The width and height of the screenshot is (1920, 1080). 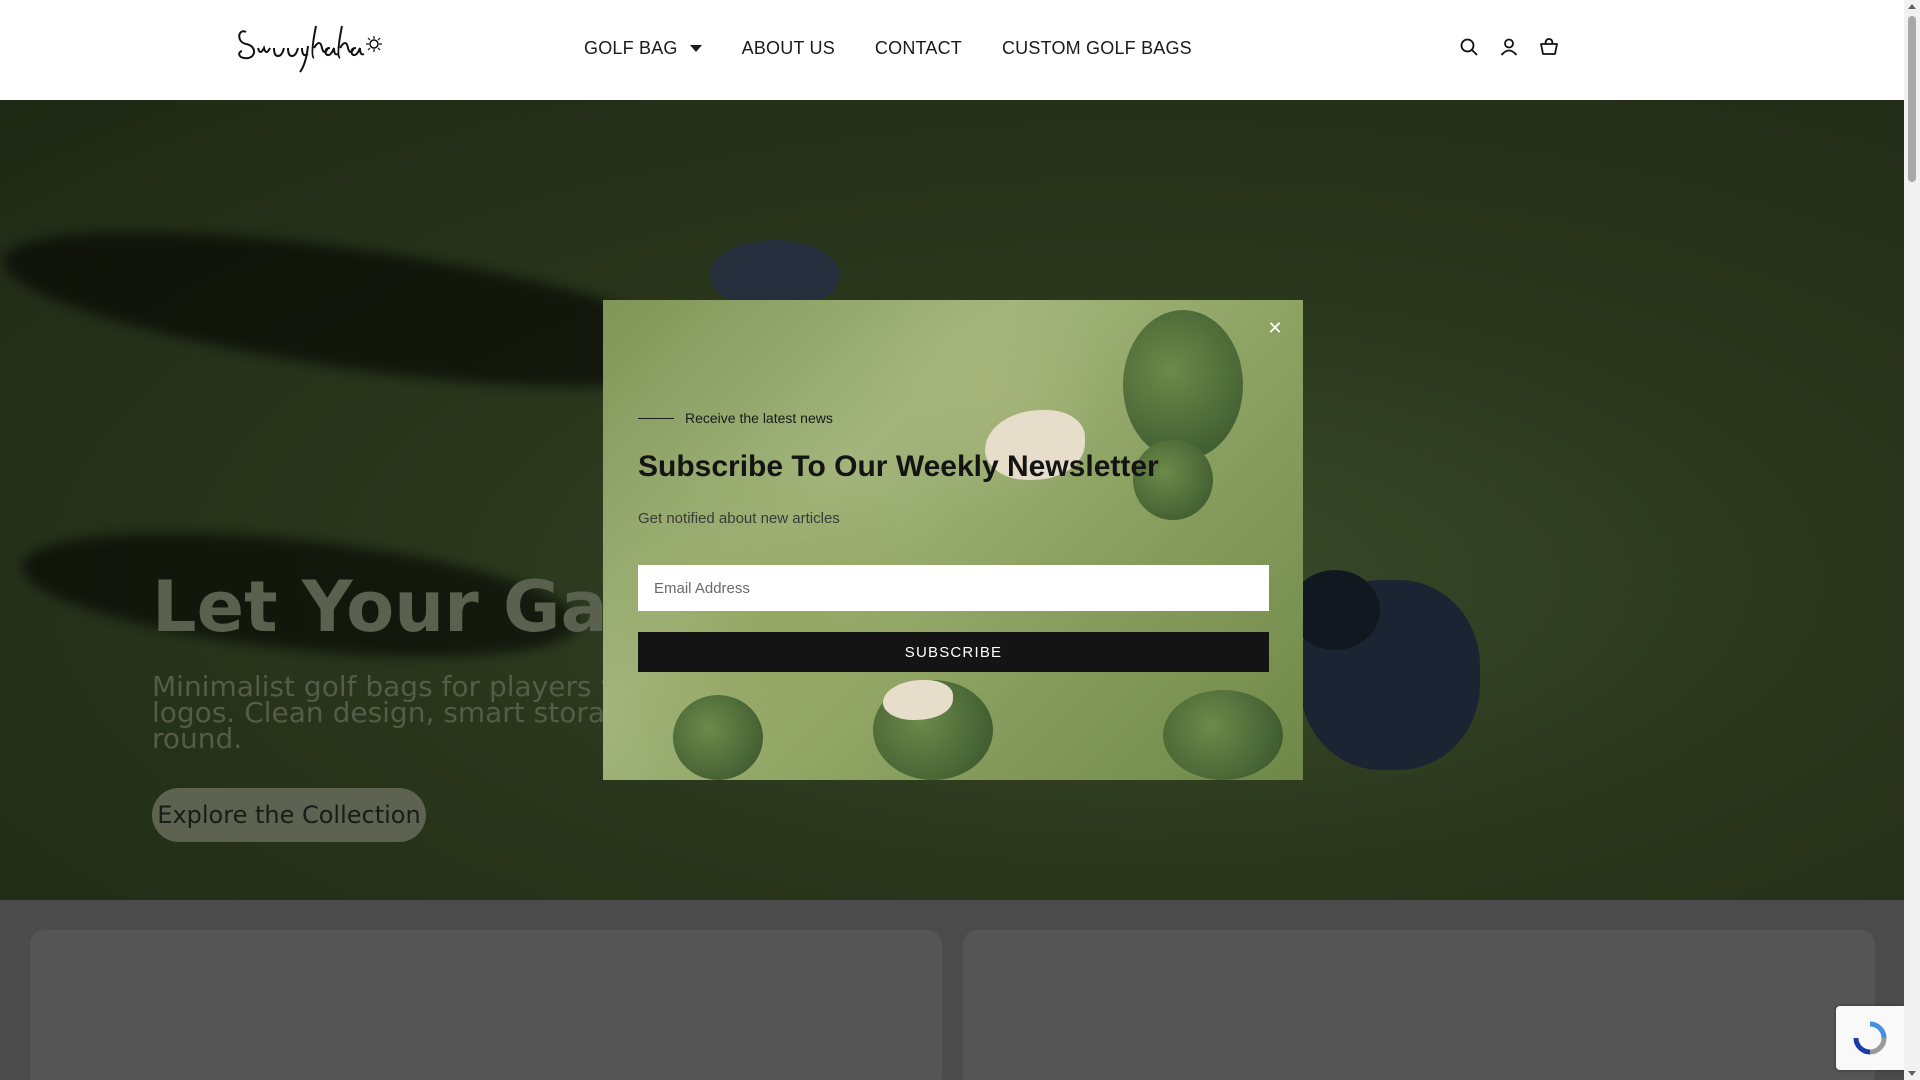 I want to click on nav-golf-bag-label: GOLF BAG, so click(x=631, y=48).